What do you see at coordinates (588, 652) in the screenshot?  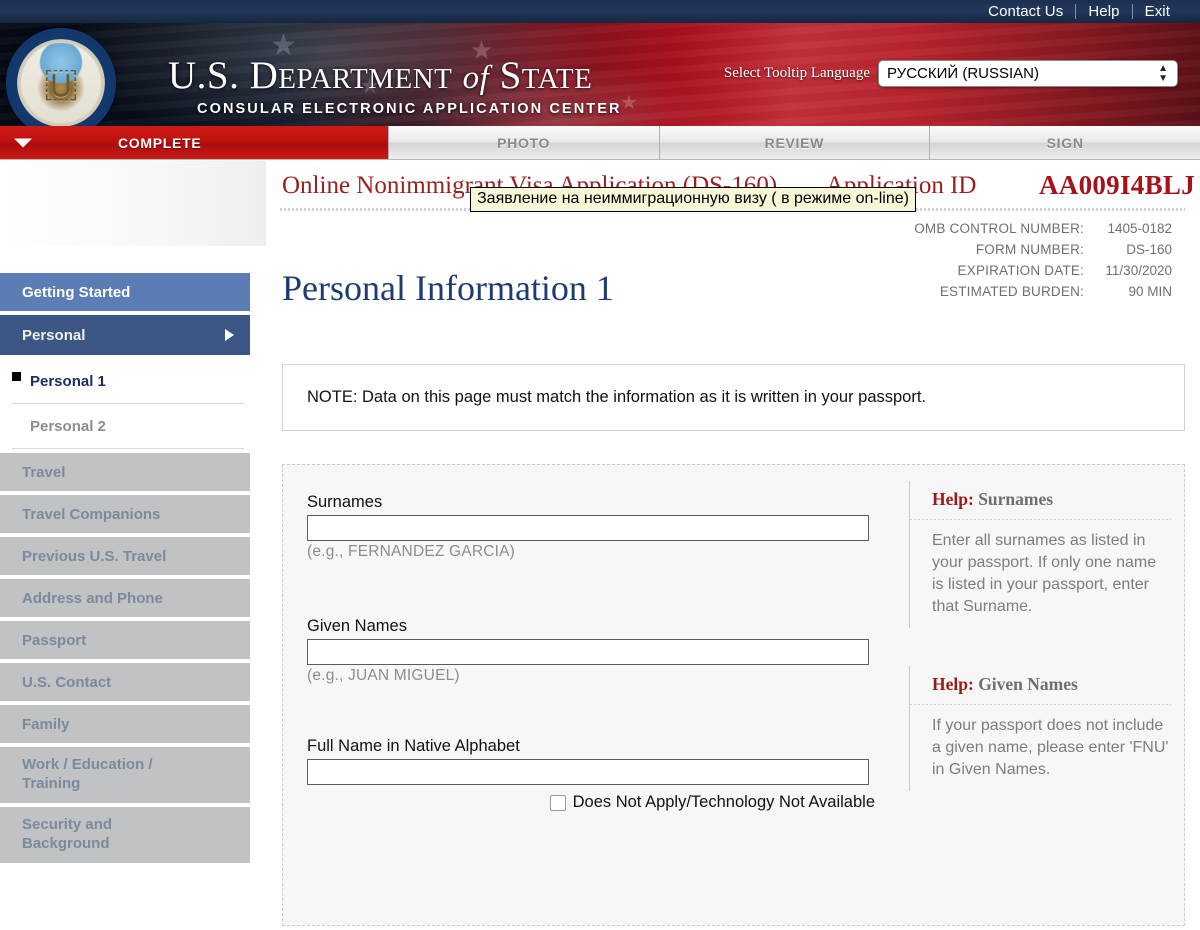 I see `given-names-input` at bounding box center [588, 652].